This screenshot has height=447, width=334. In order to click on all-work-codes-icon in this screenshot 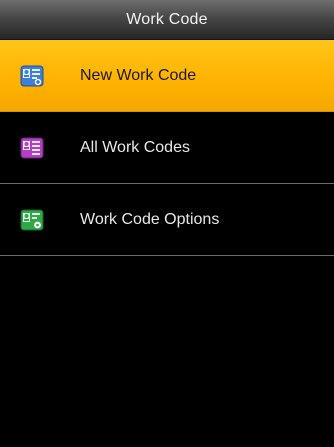, I will do `click(32, 148)`.